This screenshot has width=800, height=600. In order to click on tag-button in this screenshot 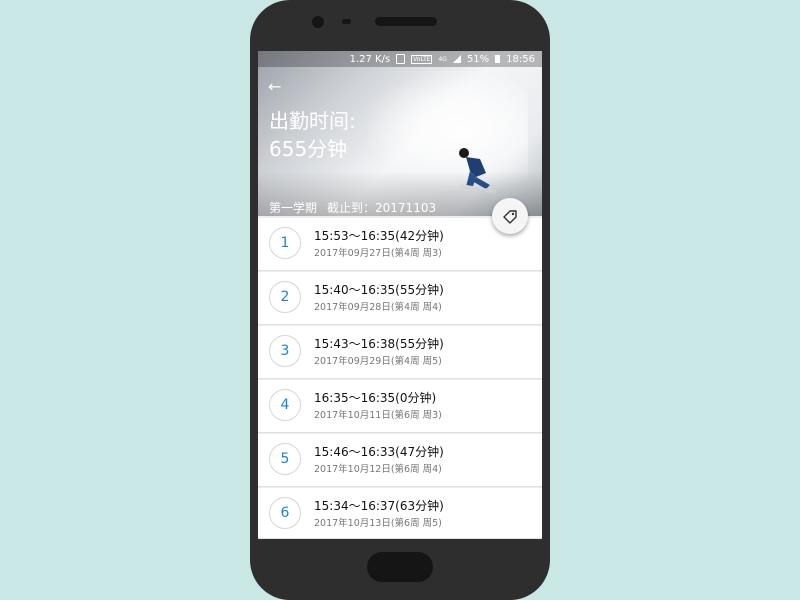, I will do `click(510, 216)`.